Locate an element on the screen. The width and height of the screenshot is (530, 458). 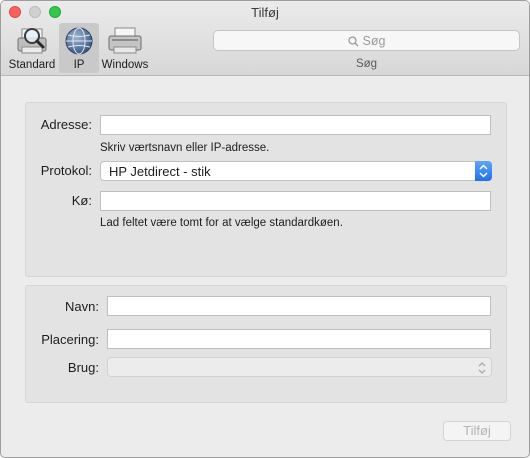
use-label: Brug: is located at coordinates (83, 367).